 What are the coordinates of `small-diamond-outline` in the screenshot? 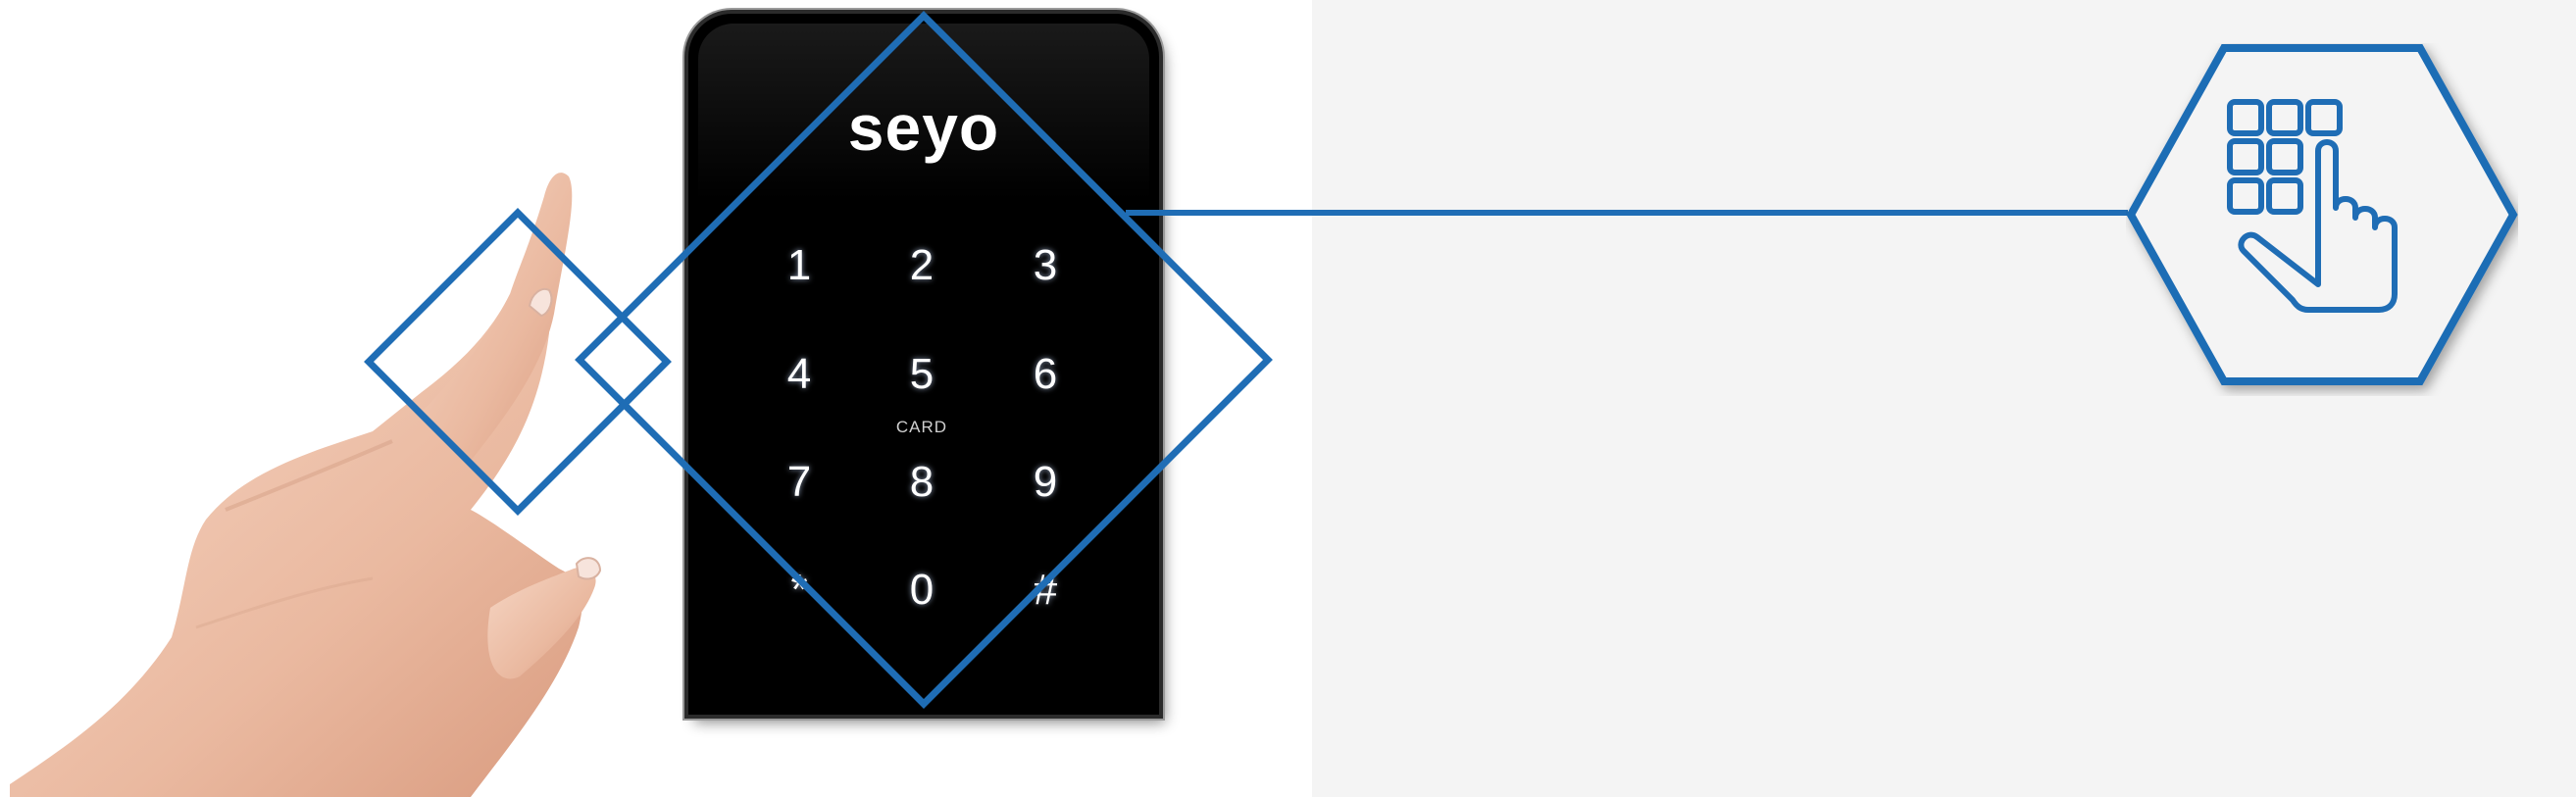 It's located at (518, 362).